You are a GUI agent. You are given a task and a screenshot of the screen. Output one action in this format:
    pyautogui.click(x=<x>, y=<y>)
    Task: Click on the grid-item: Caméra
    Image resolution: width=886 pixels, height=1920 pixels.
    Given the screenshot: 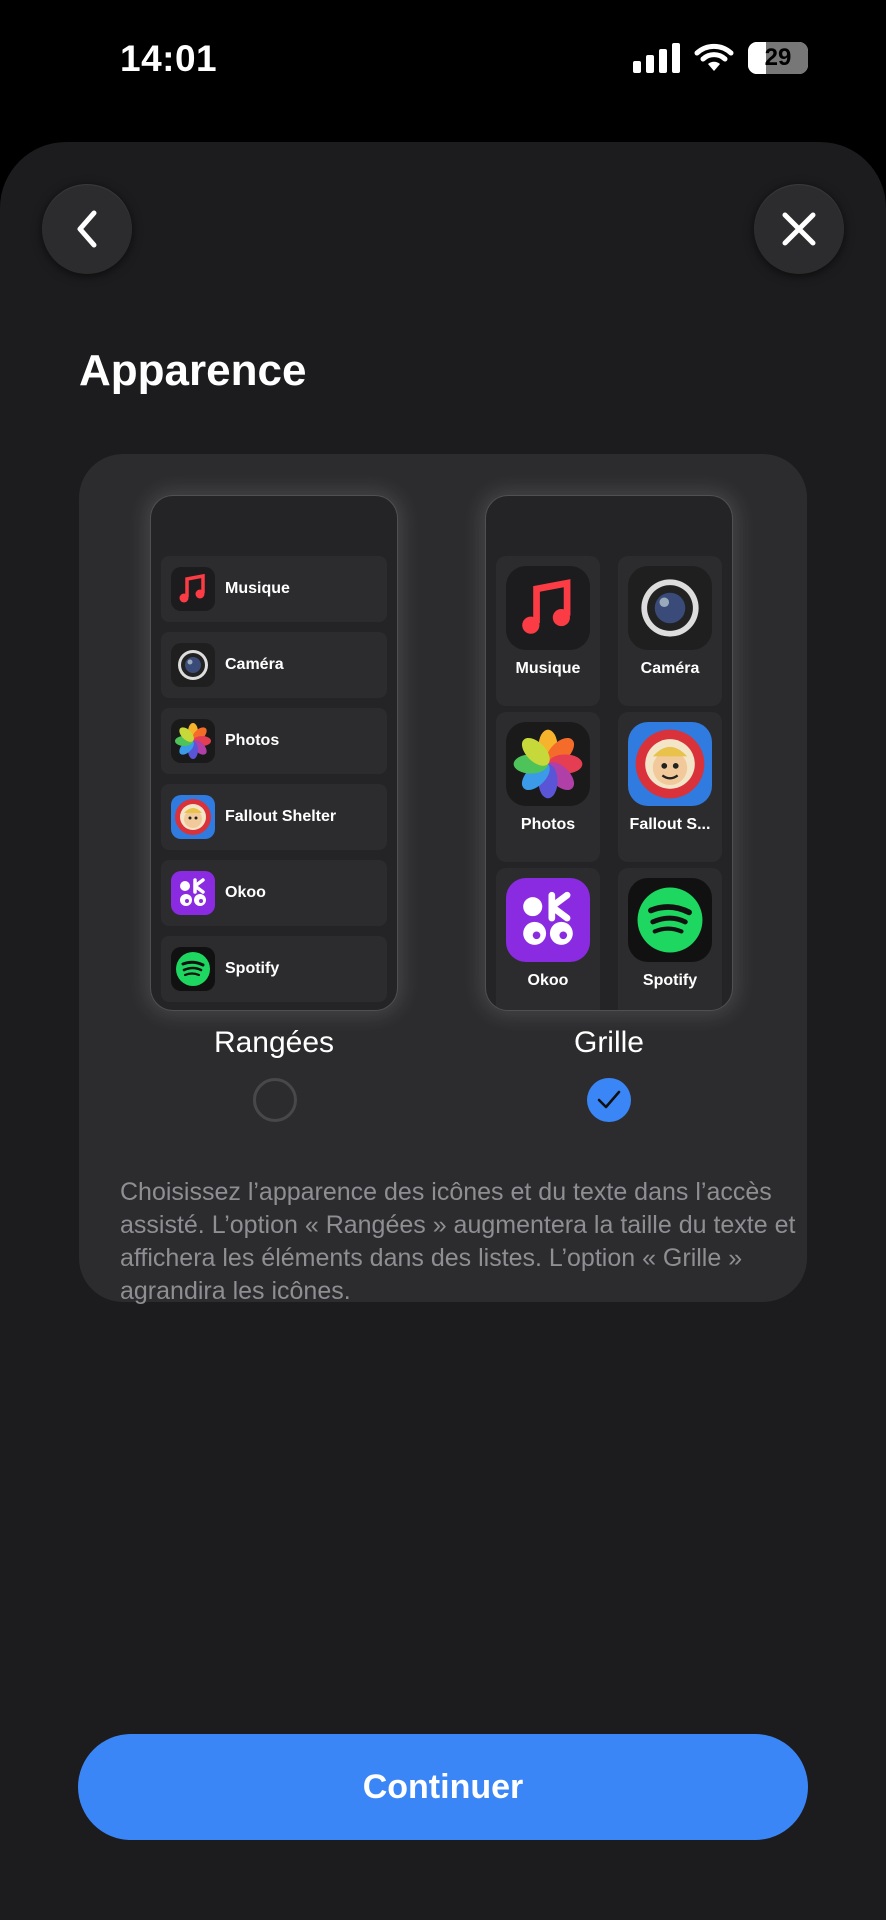 What is the action you would take?
    pyautogui.click(x=670, y=631)
    